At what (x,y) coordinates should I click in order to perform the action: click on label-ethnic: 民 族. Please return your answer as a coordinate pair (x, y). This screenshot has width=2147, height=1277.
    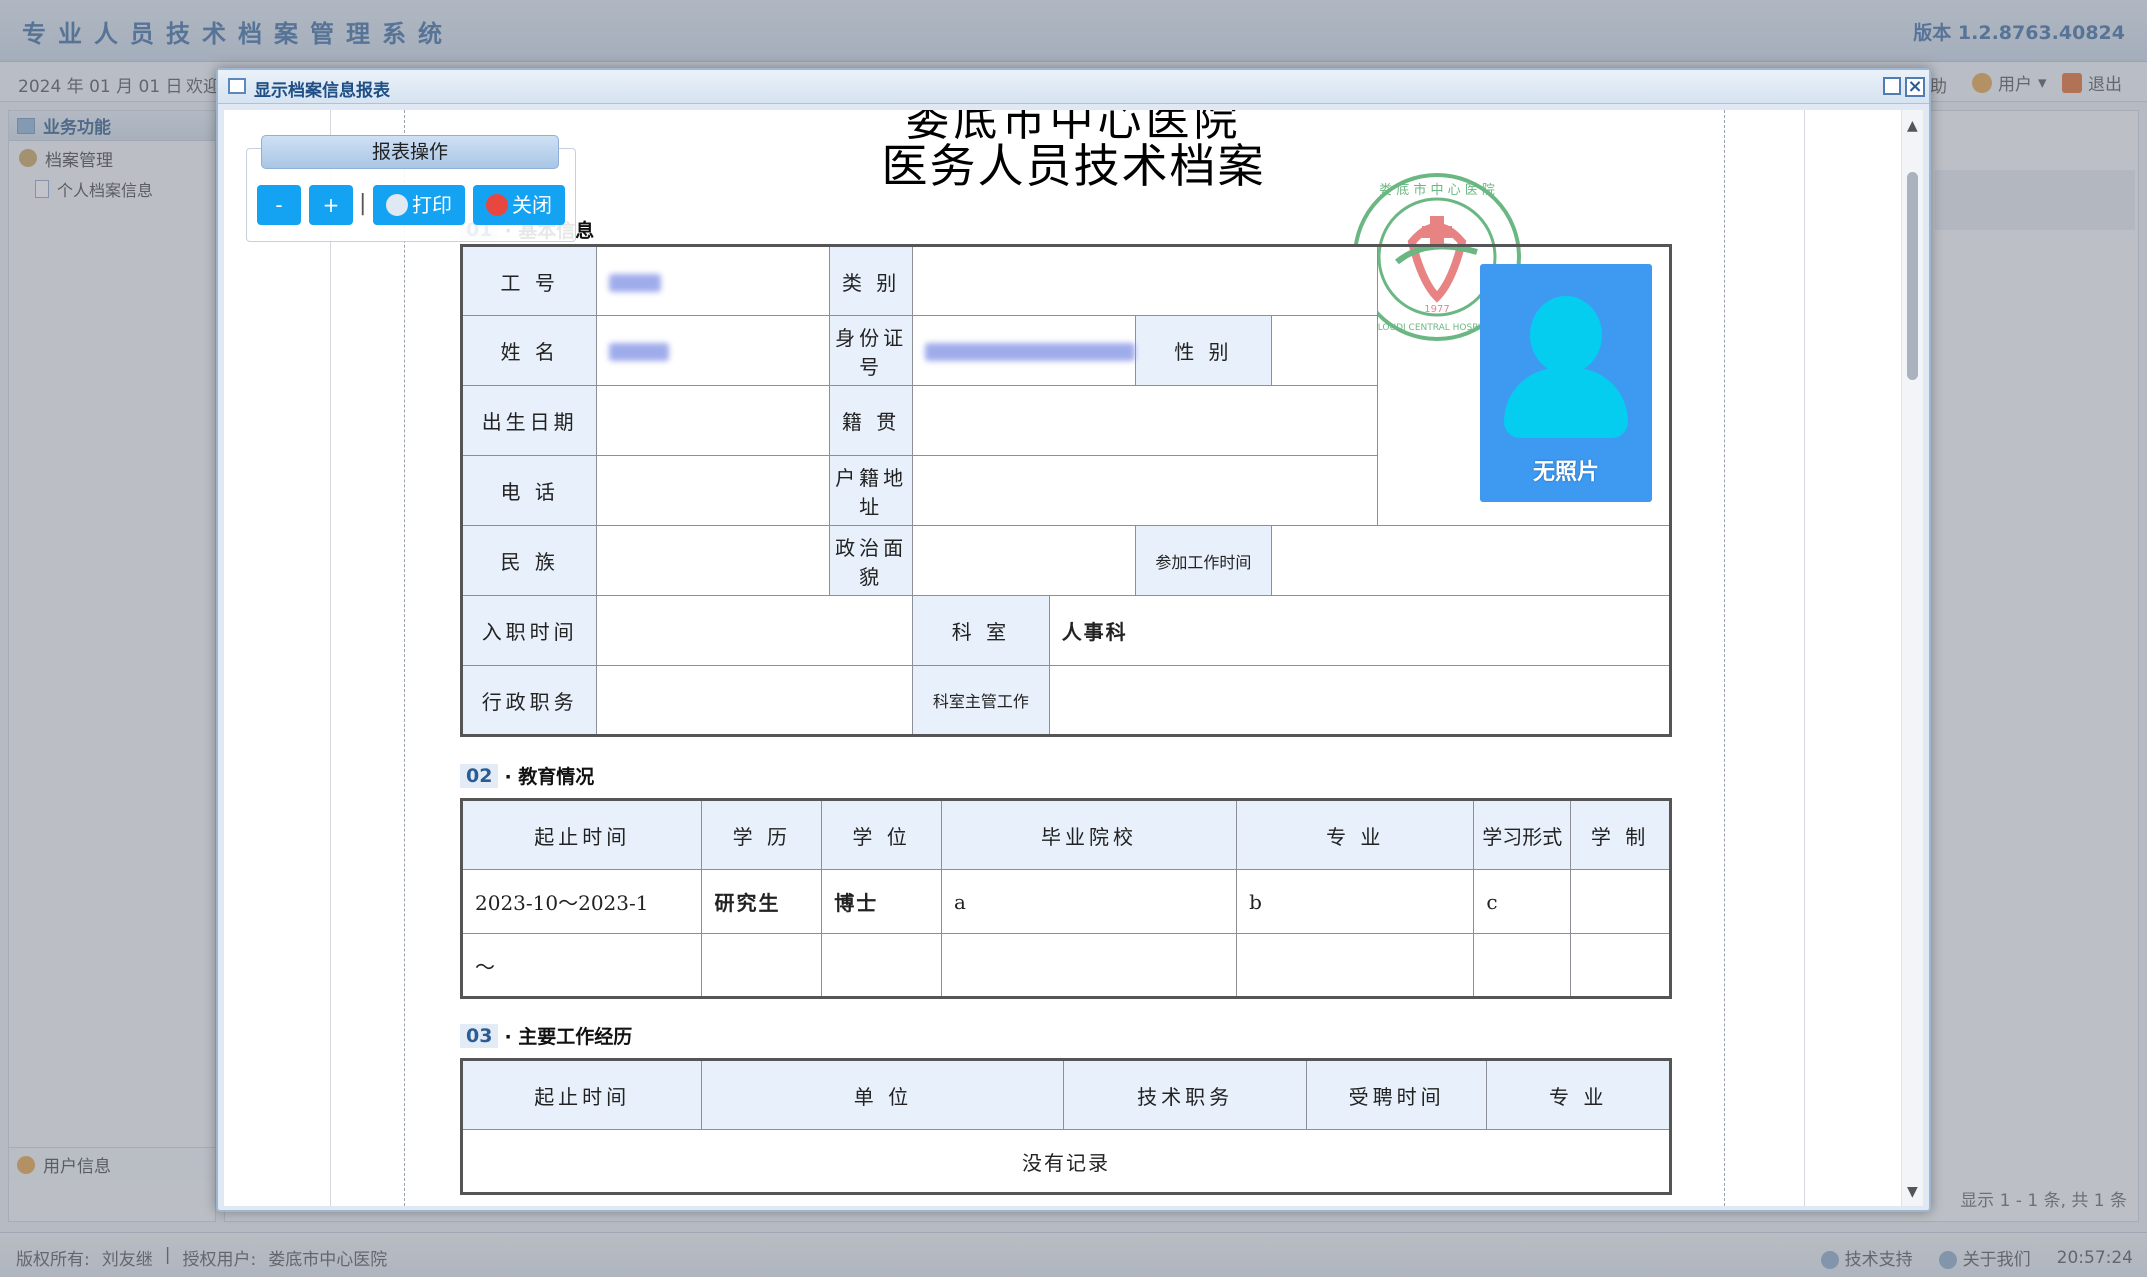
    Looking at the image, I should click on (529, 560).